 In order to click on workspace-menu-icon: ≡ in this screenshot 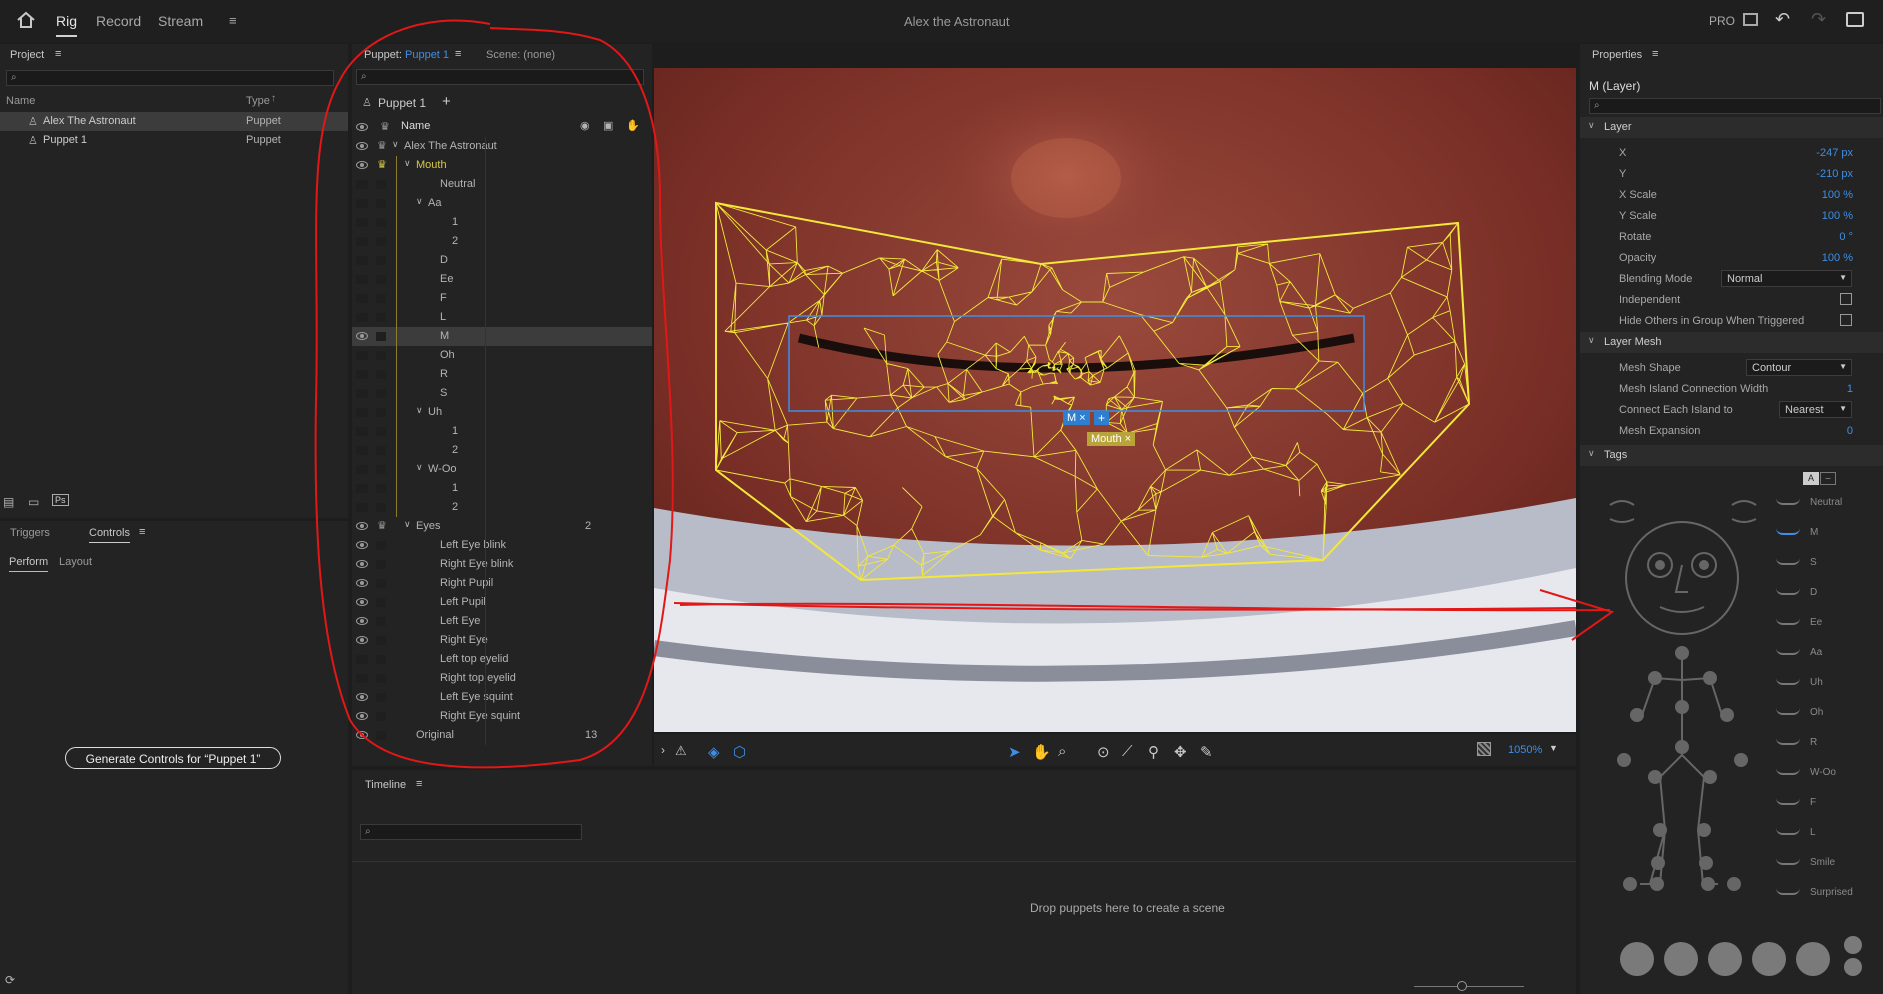, I will do `click(233, 20)`.